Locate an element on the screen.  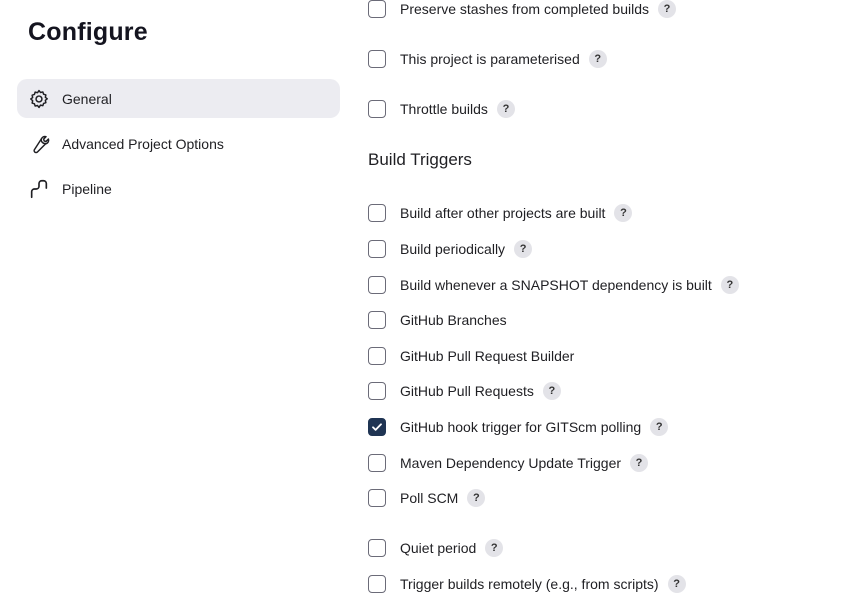
option-parameterised: This project is parameterised ? is located at coordinates (487, 59).